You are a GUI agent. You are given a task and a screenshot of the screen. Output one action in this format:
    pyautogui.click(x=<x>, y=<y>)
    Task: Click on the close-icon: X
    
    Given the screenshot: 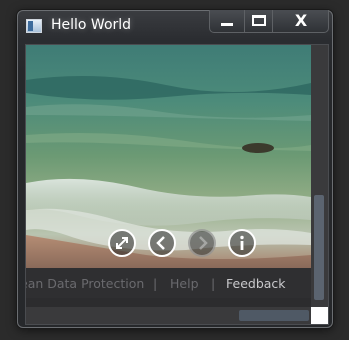 What is the action you would take?
    pyautogui.click(x=301, y=20)
    